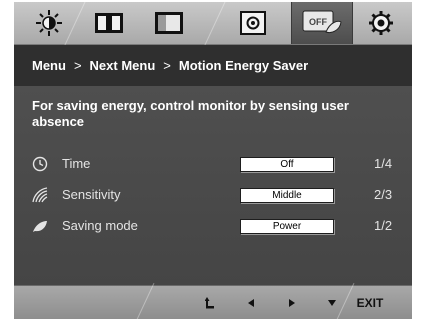  What do you see at coordinates (287, 164) in the screenshot?
I see `setting-value-time: Off` at bounding box center [287, 164].